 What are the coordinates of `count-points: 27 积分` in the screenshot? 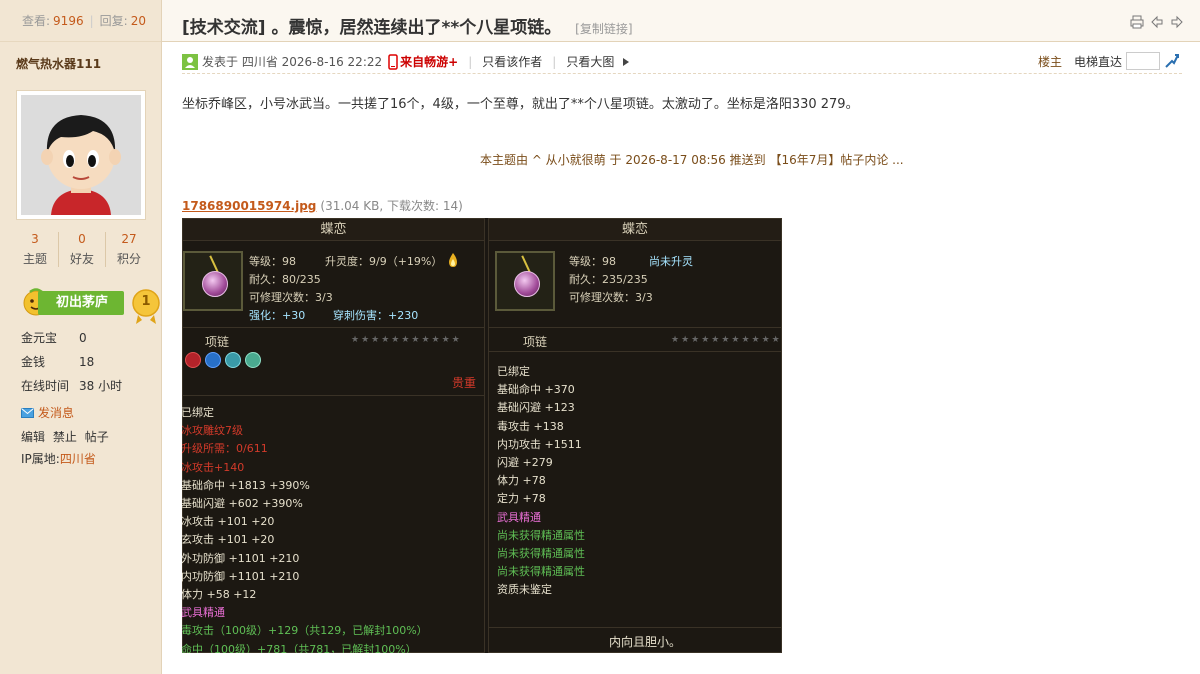 It's located at (129, 249).